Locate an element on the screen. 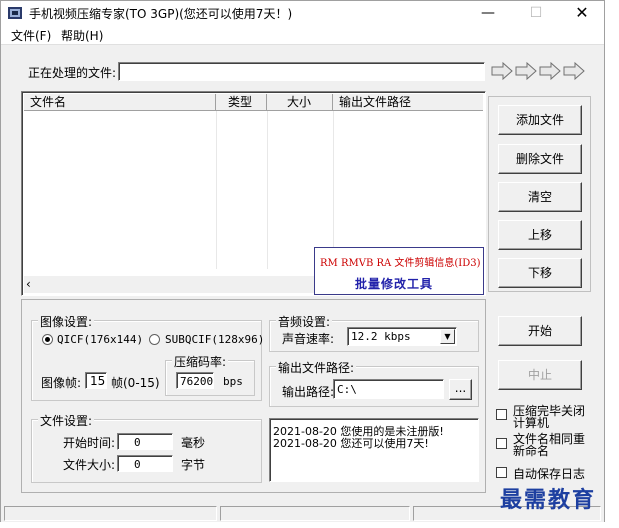 Image resolution: width=619 pixels, height=528 pixels. clear-button: 清空 is located at coordinates (540, 197).